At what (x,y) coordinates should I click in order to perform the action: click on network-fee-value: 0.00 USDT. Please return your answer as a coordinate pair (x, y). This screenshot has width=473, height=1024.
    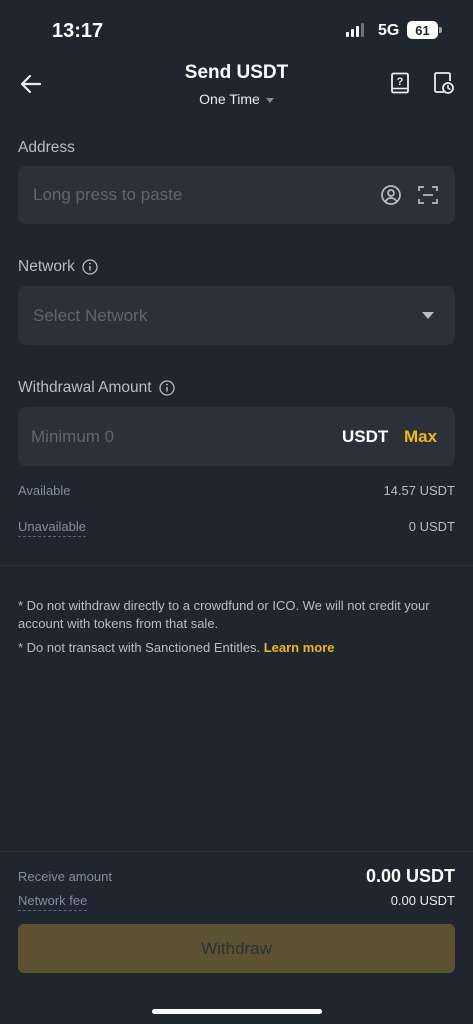
    Looking at the image, I should click on (422, 900).